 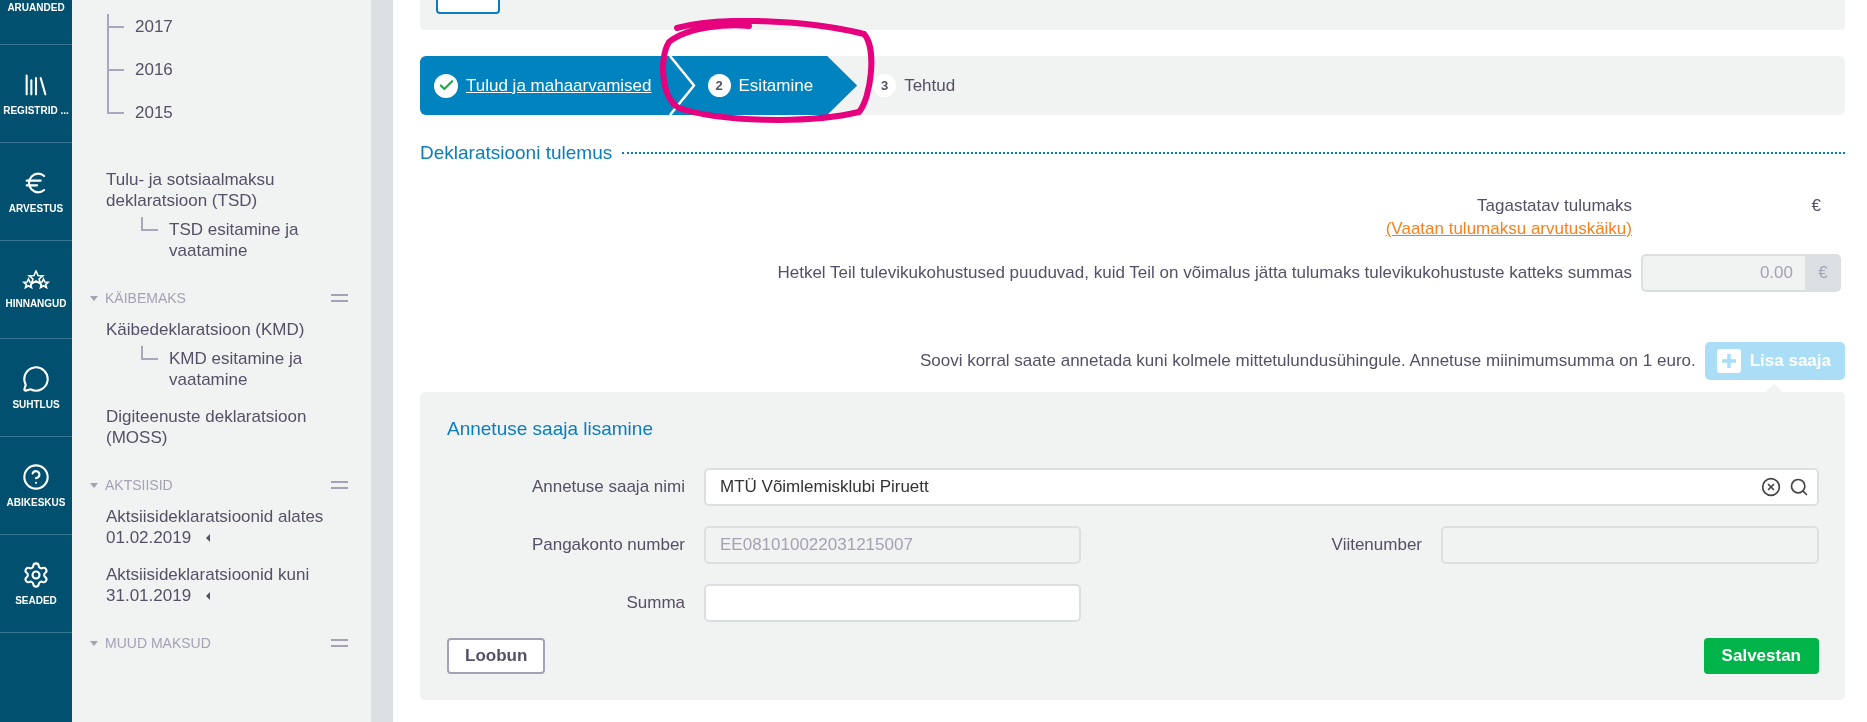 I want to click on search-icon, so click(x=1799, y=487).